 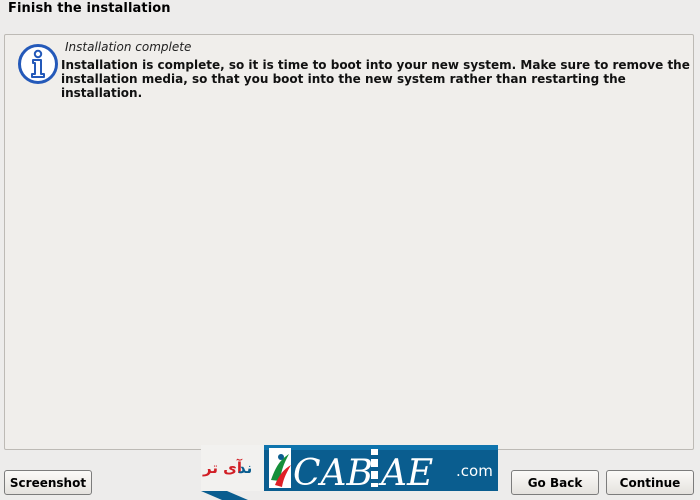 What do you see at coordinates (555, 482) in the screenshot?
I see `go-back-button: Go Back` at bounding box center [555, 482].